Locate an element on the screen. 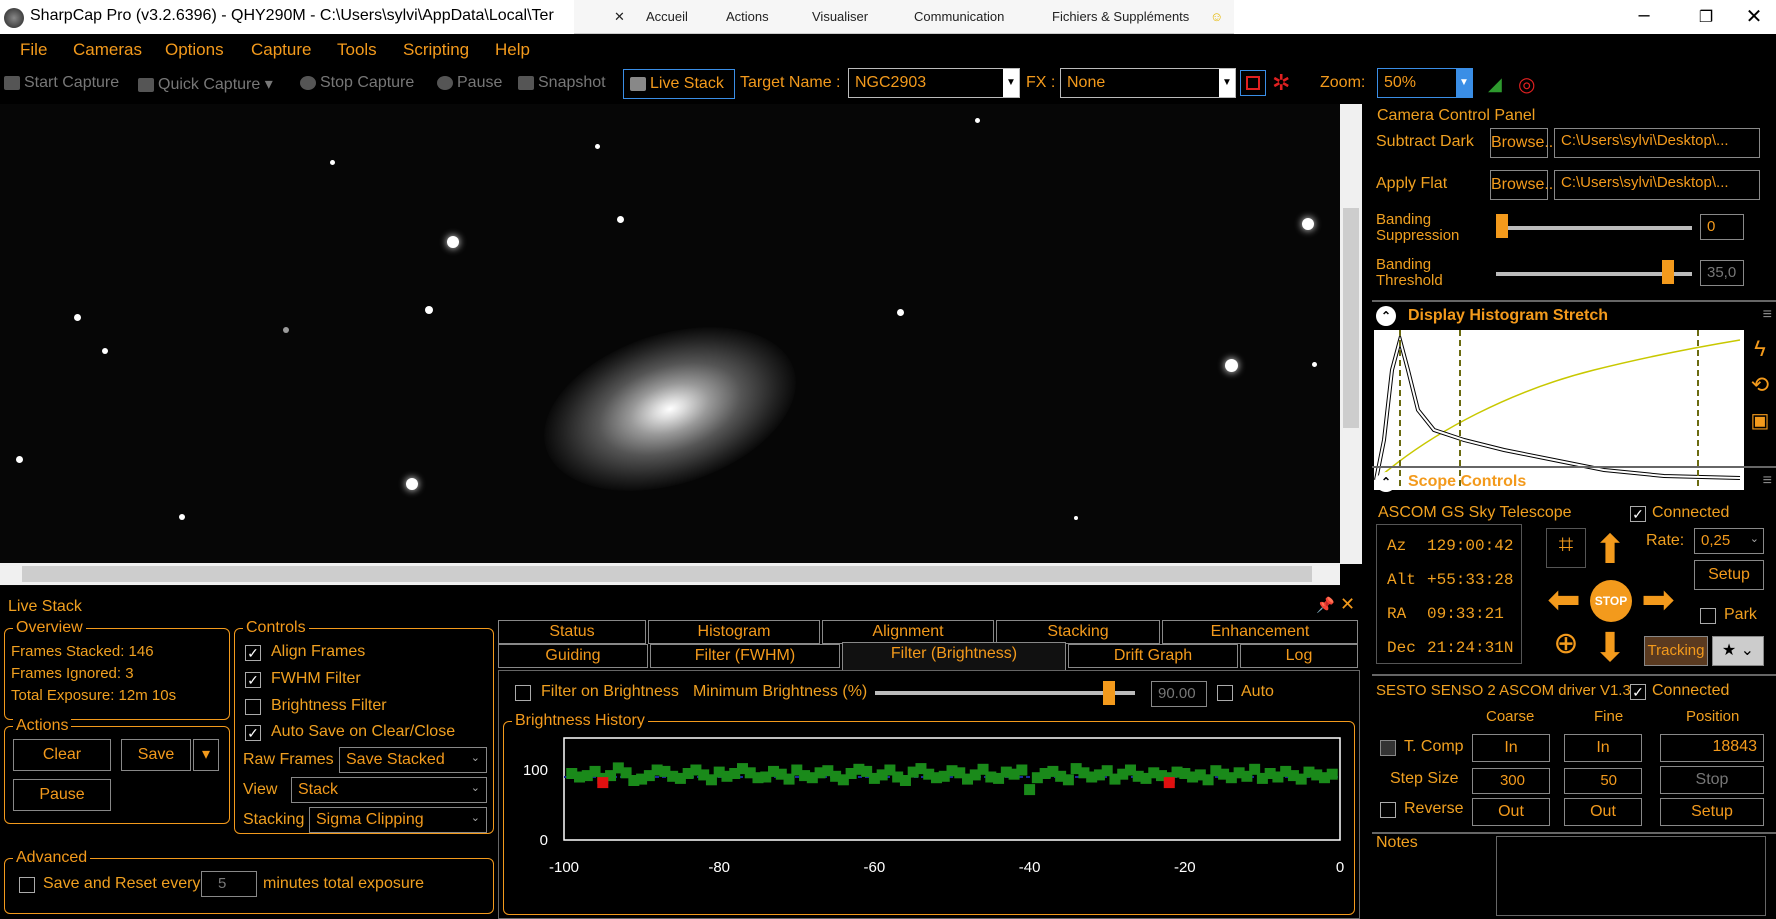 Image resolution: width=1776 pixels, height=919 pixels. save-reset-checkbox is located at coordinates (27, 885).